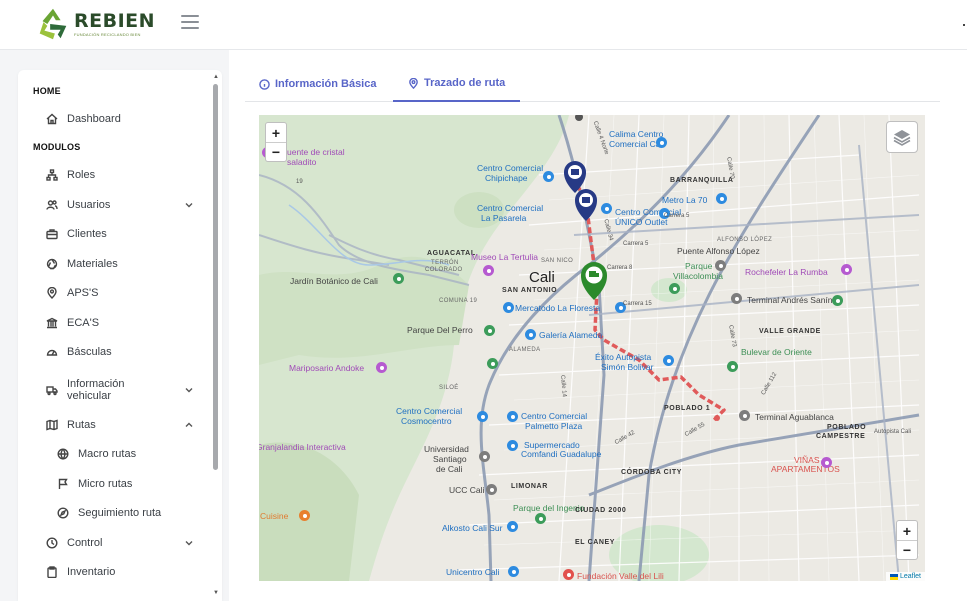  What do you see at coordinates (381, 367) in the screenshot?
I see `attraction-icon` at bounding box center [381, 367].